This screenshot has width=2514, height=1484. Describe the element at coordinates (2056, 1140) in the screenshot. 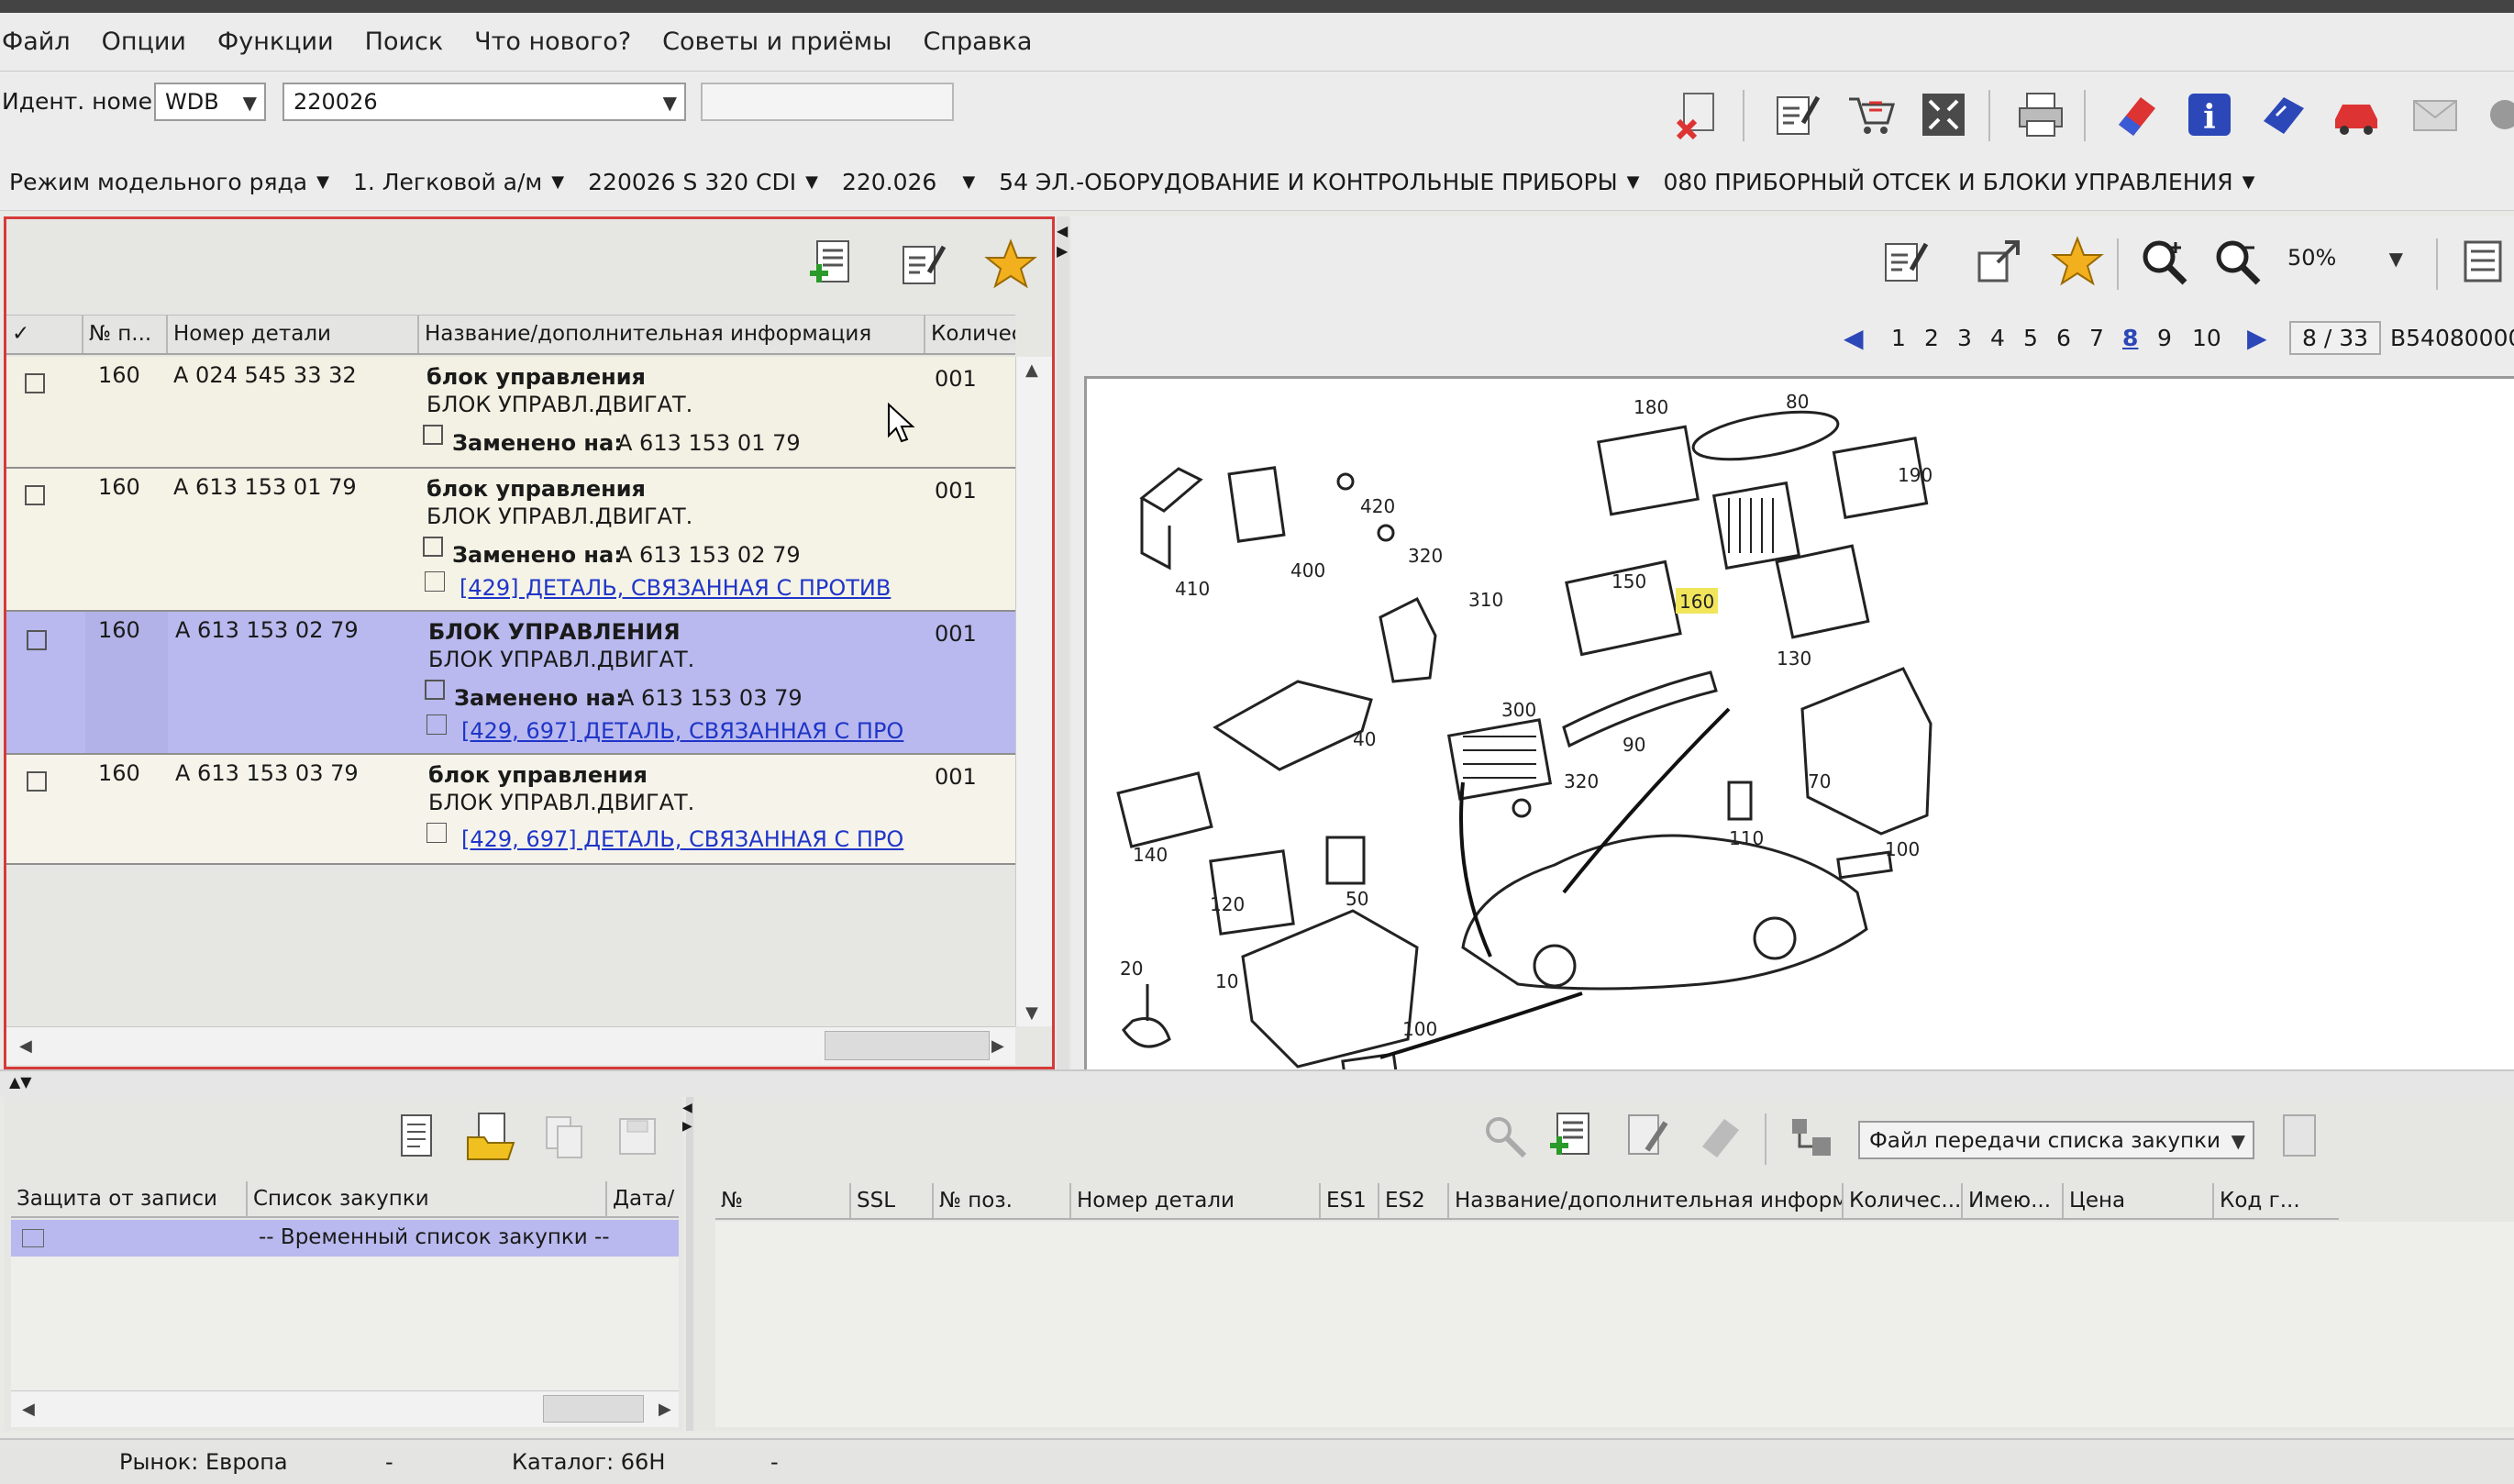

I see `transfer-file-select: Файл передачи списка закупки ▼` at that location.